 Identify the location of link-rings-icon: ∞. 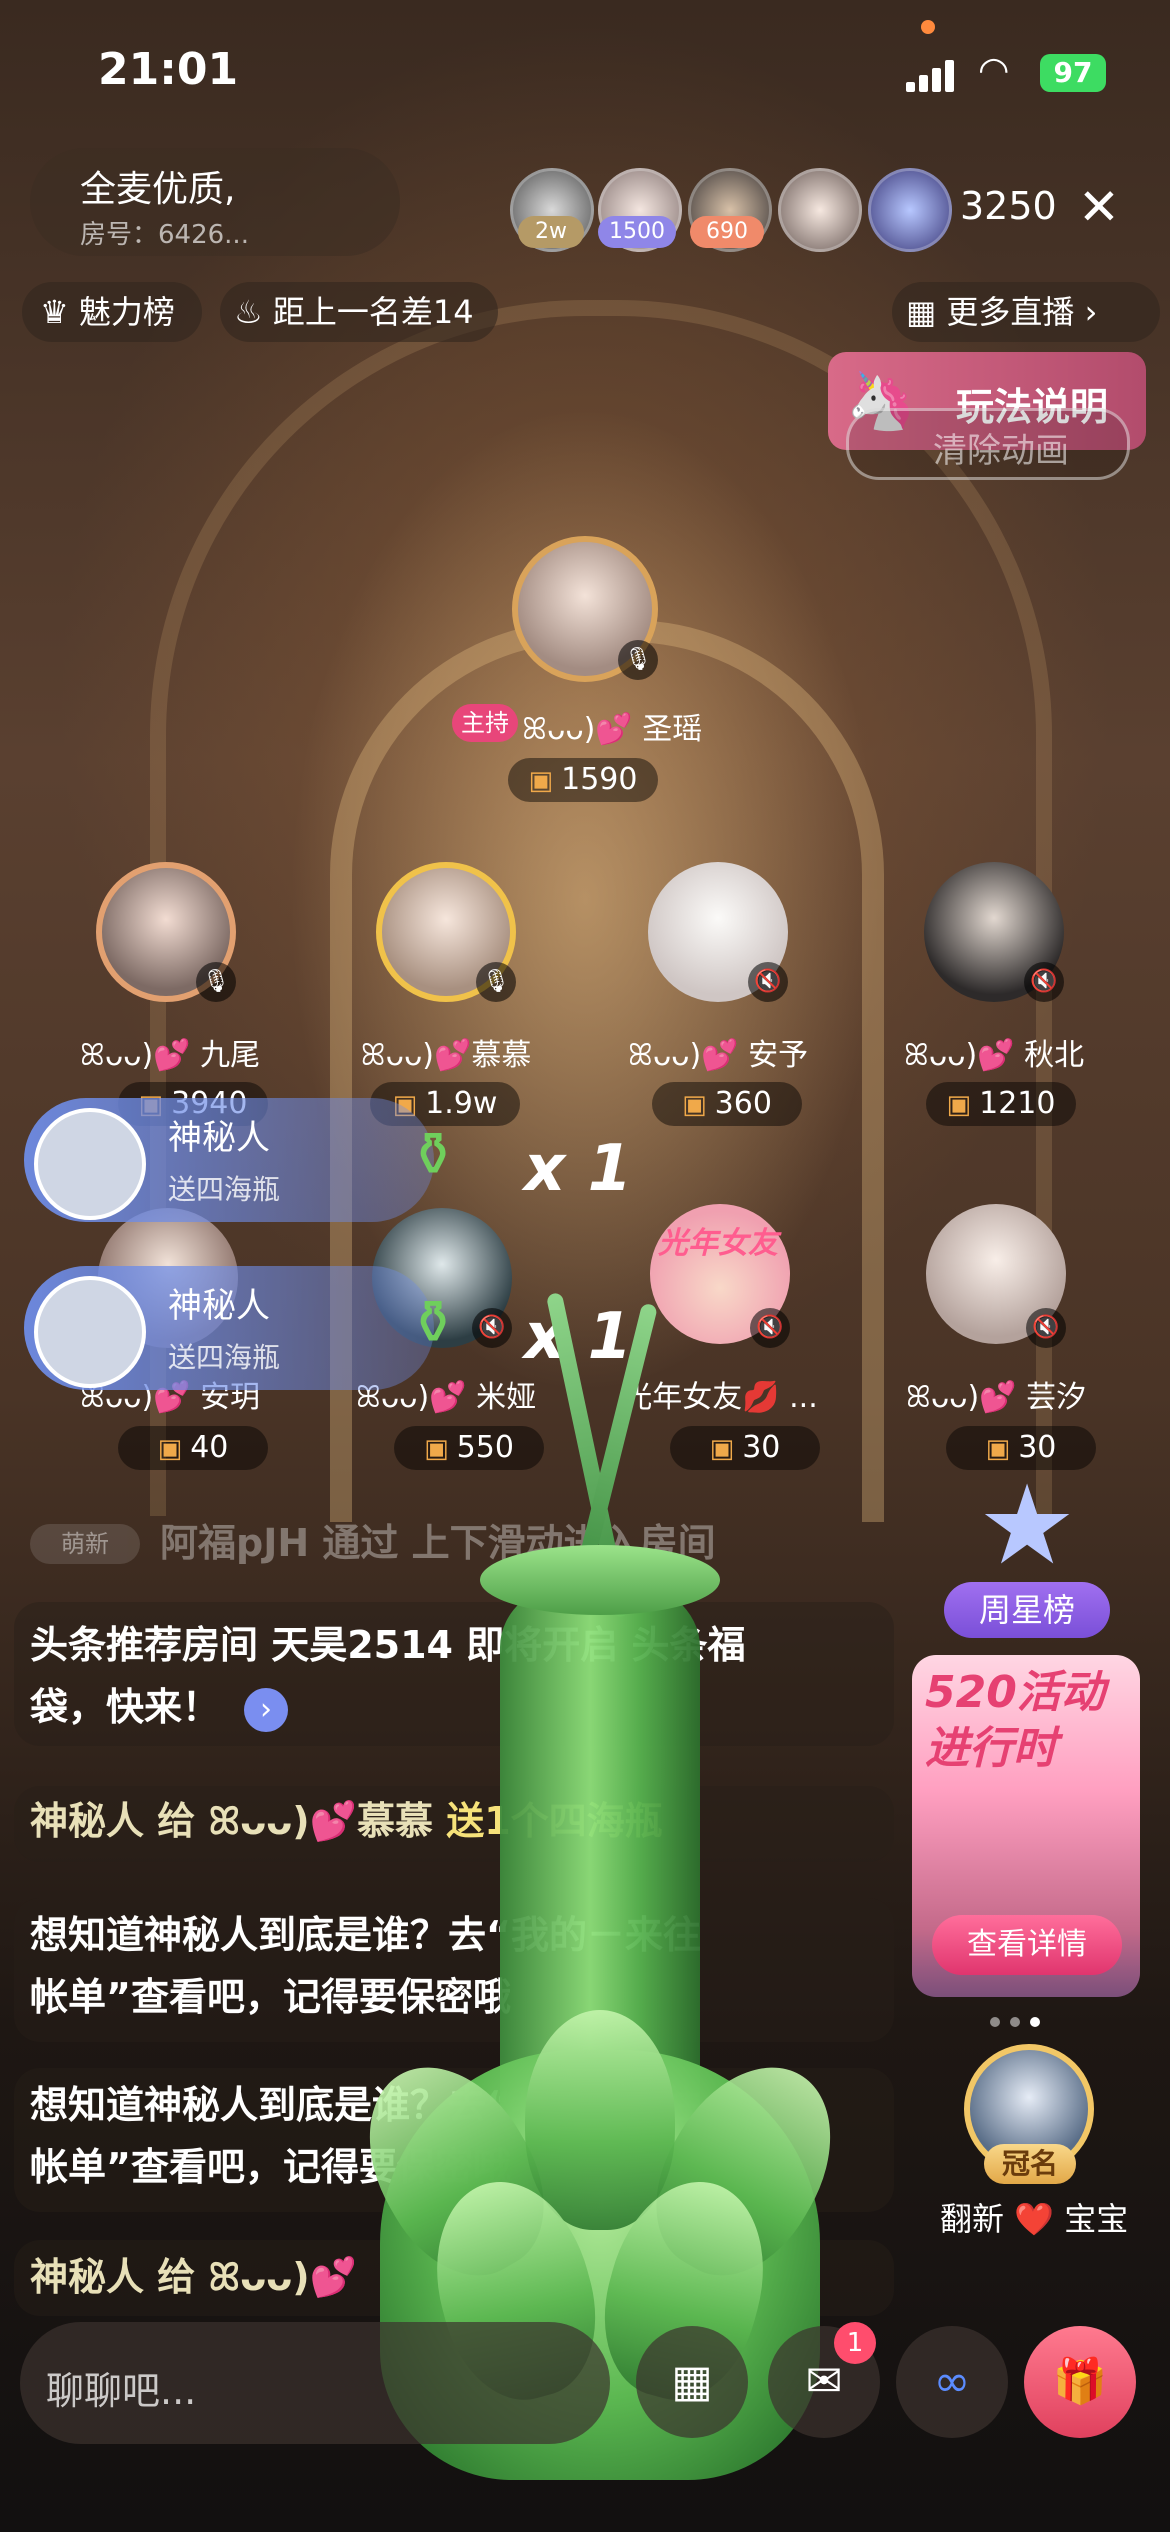
(952, 2381).